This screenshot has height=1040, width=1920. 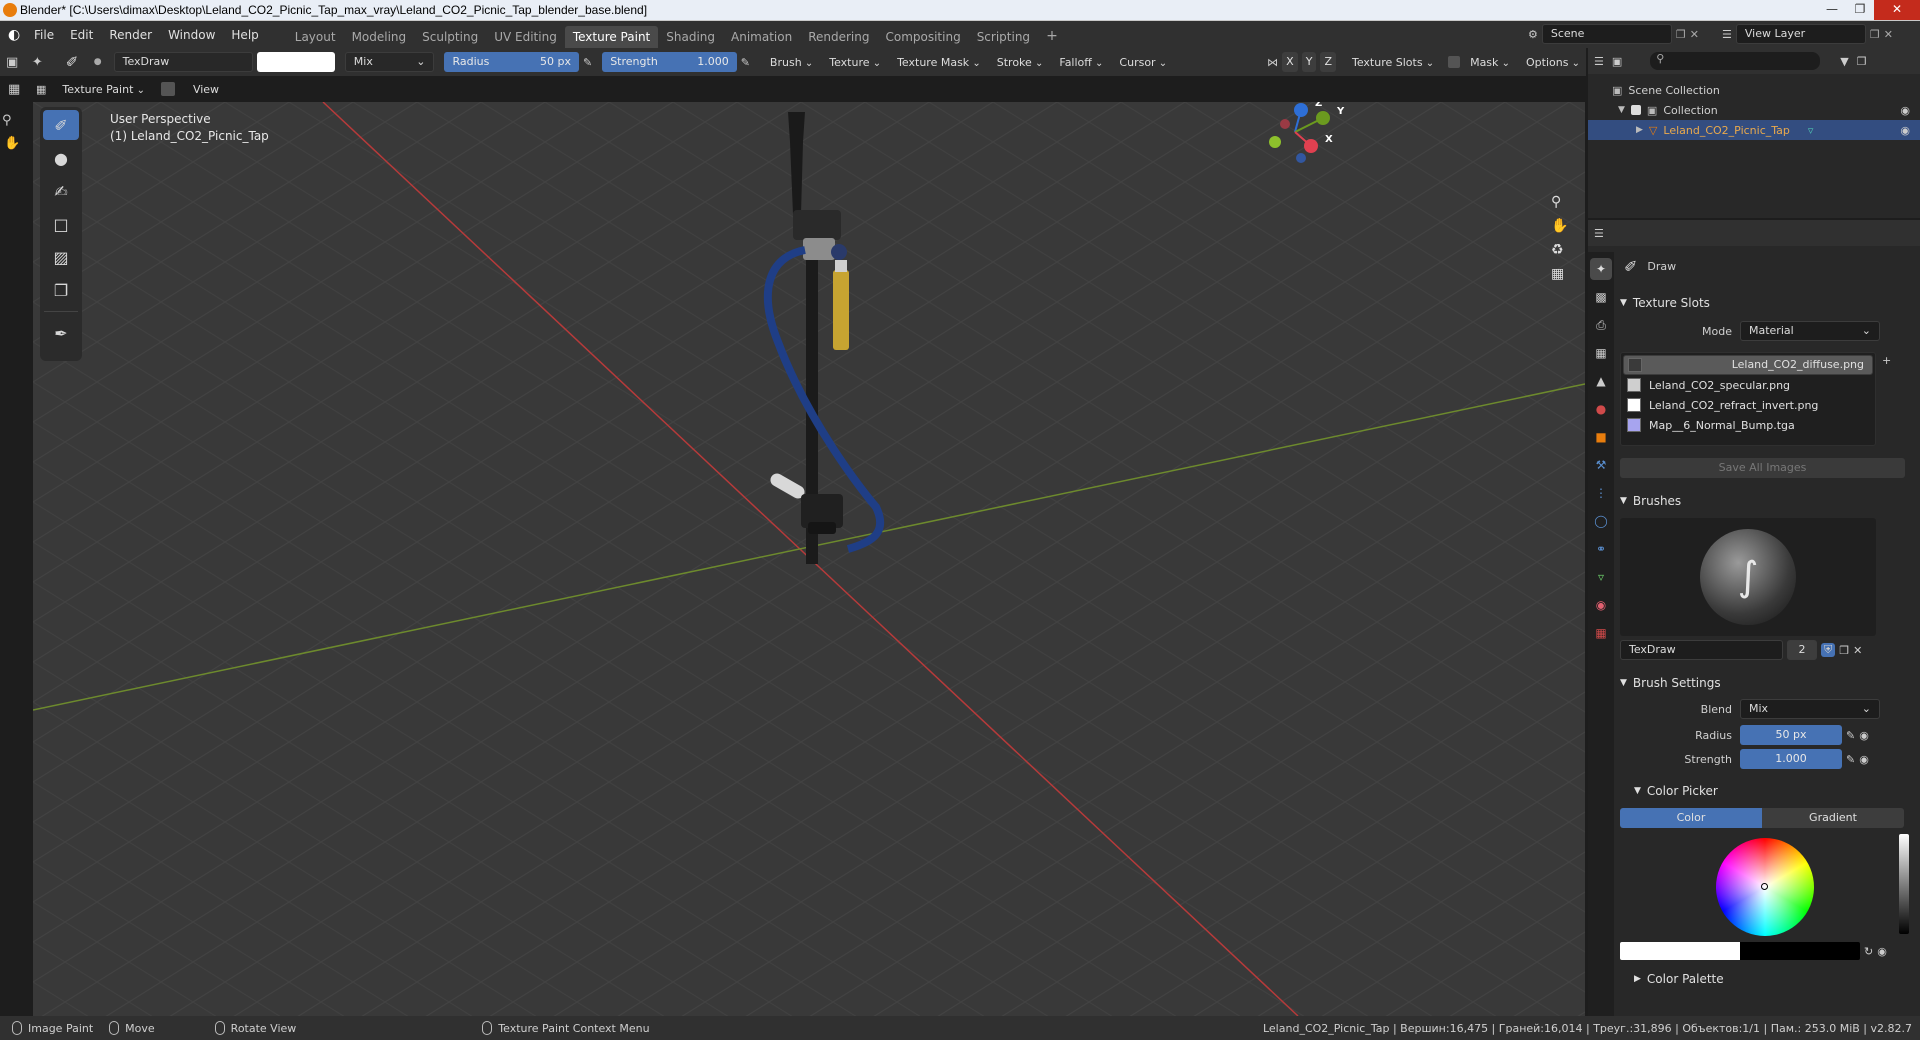 I want to click on grid-tools-icon: ▦, so click(x=20, y=89).